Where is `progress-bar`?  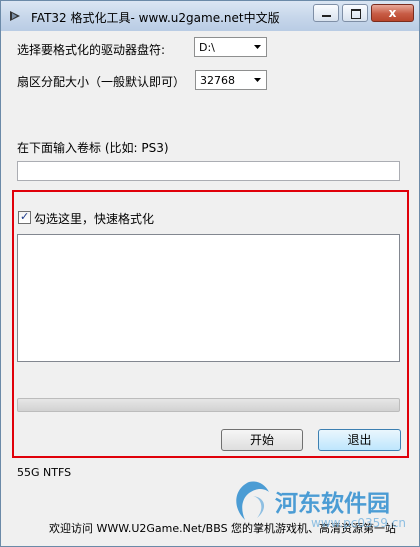 progress-bar is located at coordinates (208, 405).